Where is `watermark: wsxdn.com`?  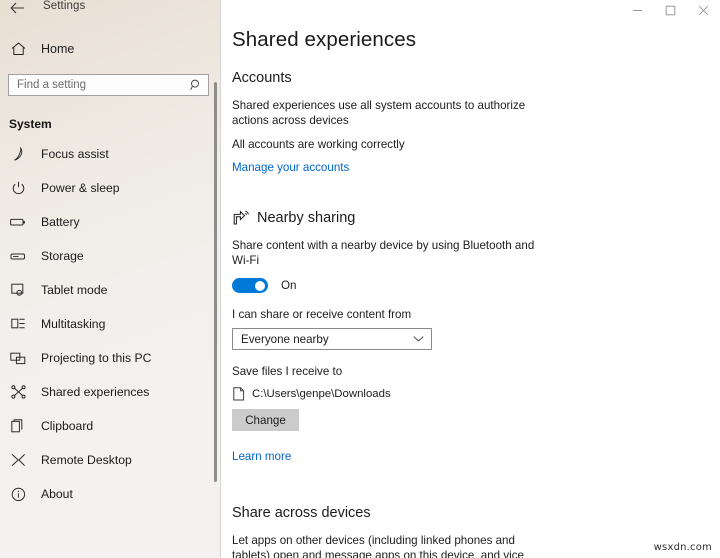
watermark: wsxdn.com is located at coordinates (682, 547).